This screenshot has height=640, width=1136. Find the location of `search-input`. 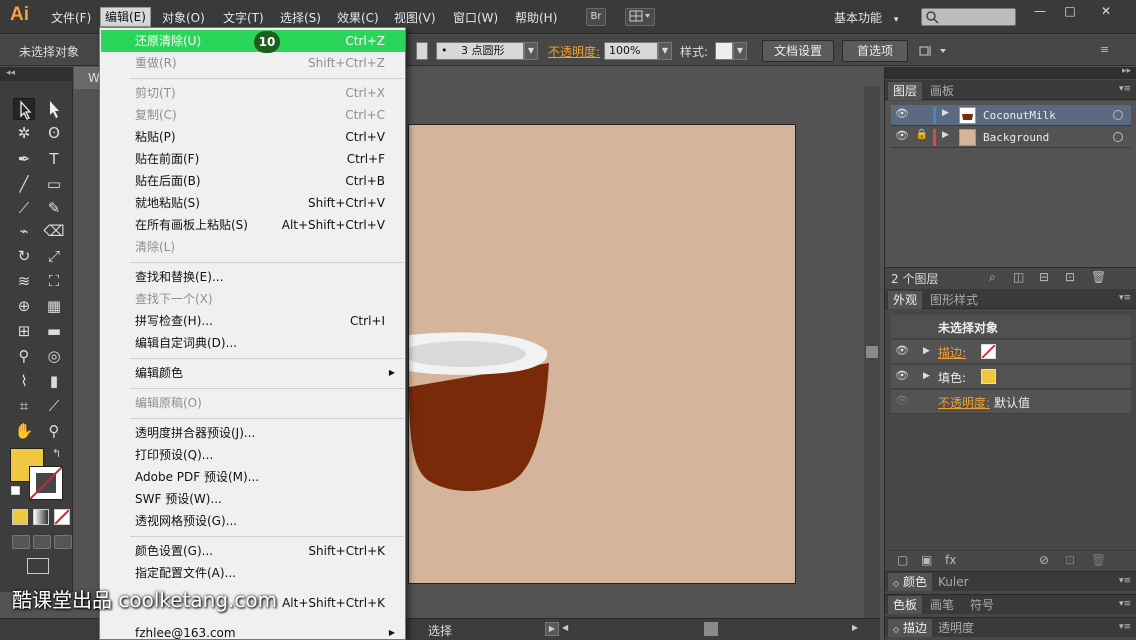

search-input is located at coordinates (968, 17).